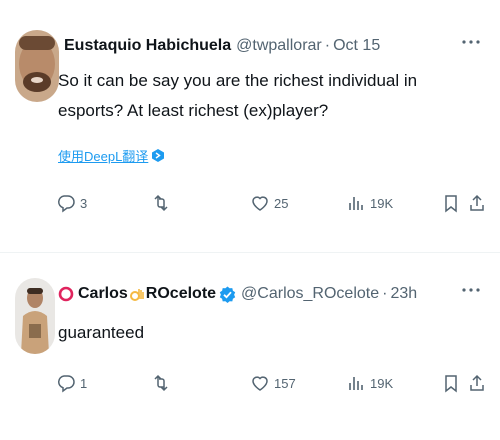 The width and height of the screenshot is (500, 440). I want to click on like-count: 25, so click(281, 203).